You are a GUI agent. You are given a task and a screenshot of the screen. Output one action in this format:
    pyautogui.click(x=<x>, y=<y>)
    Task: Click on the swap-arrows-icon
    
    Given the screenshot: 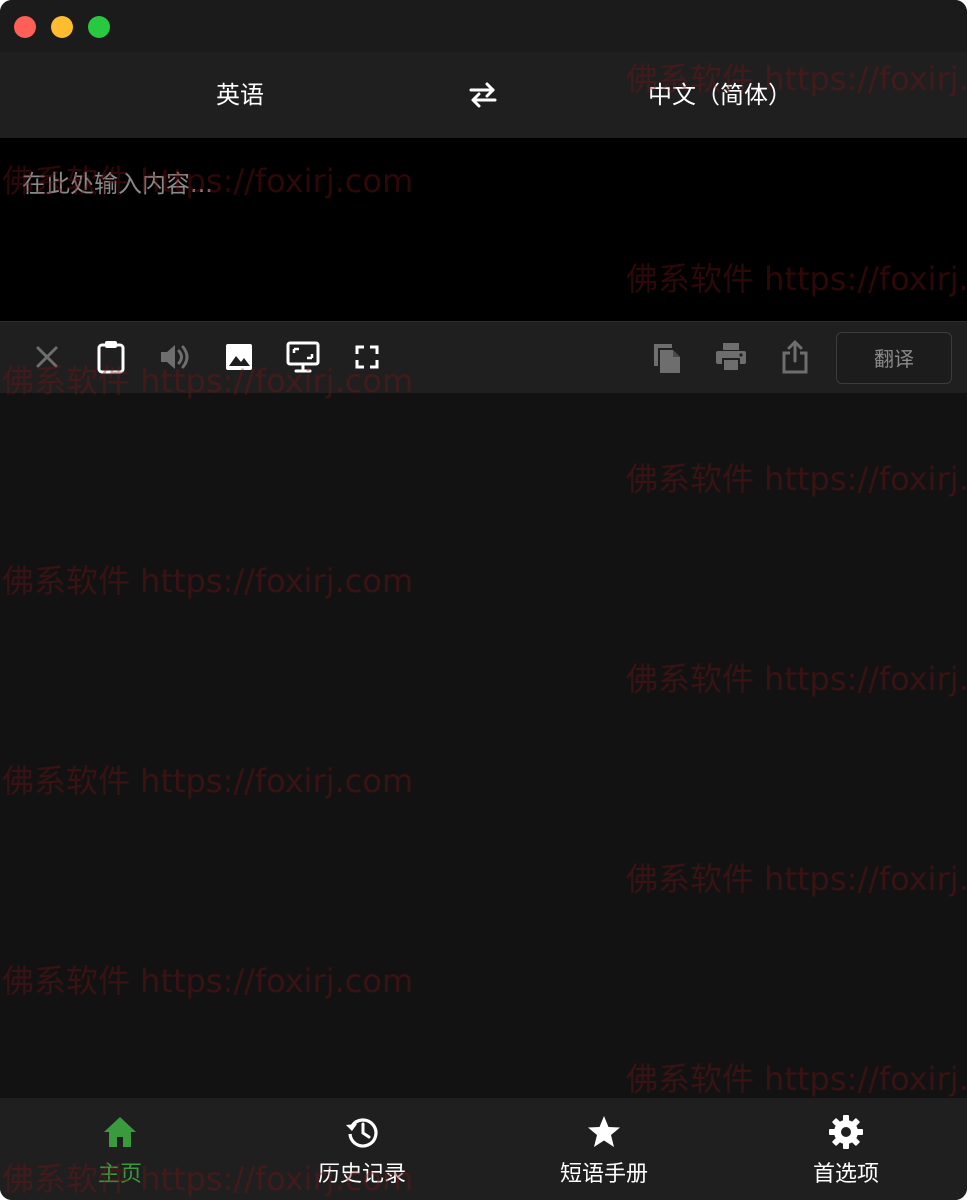 What is the action you would take?
    pyautogui.click(x=483, y=95)
    